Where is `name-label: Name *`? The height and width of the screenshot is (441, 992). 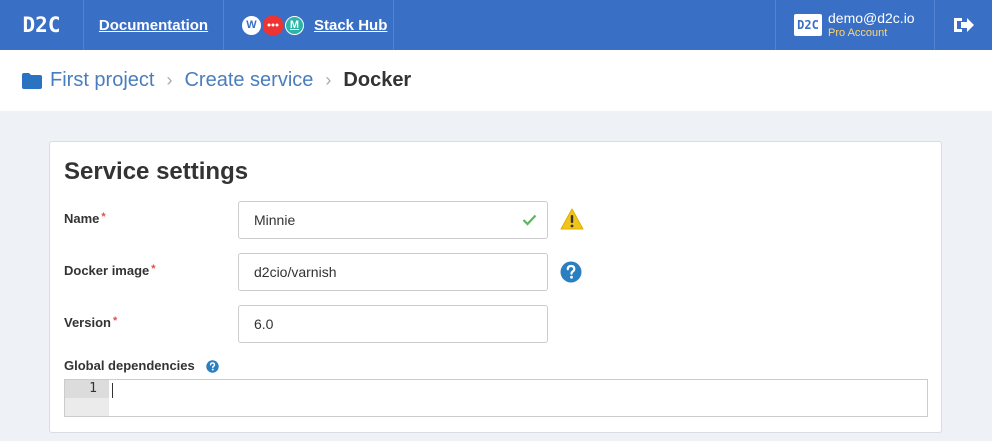 name-label: Name * is located at coordinates (85, 218).